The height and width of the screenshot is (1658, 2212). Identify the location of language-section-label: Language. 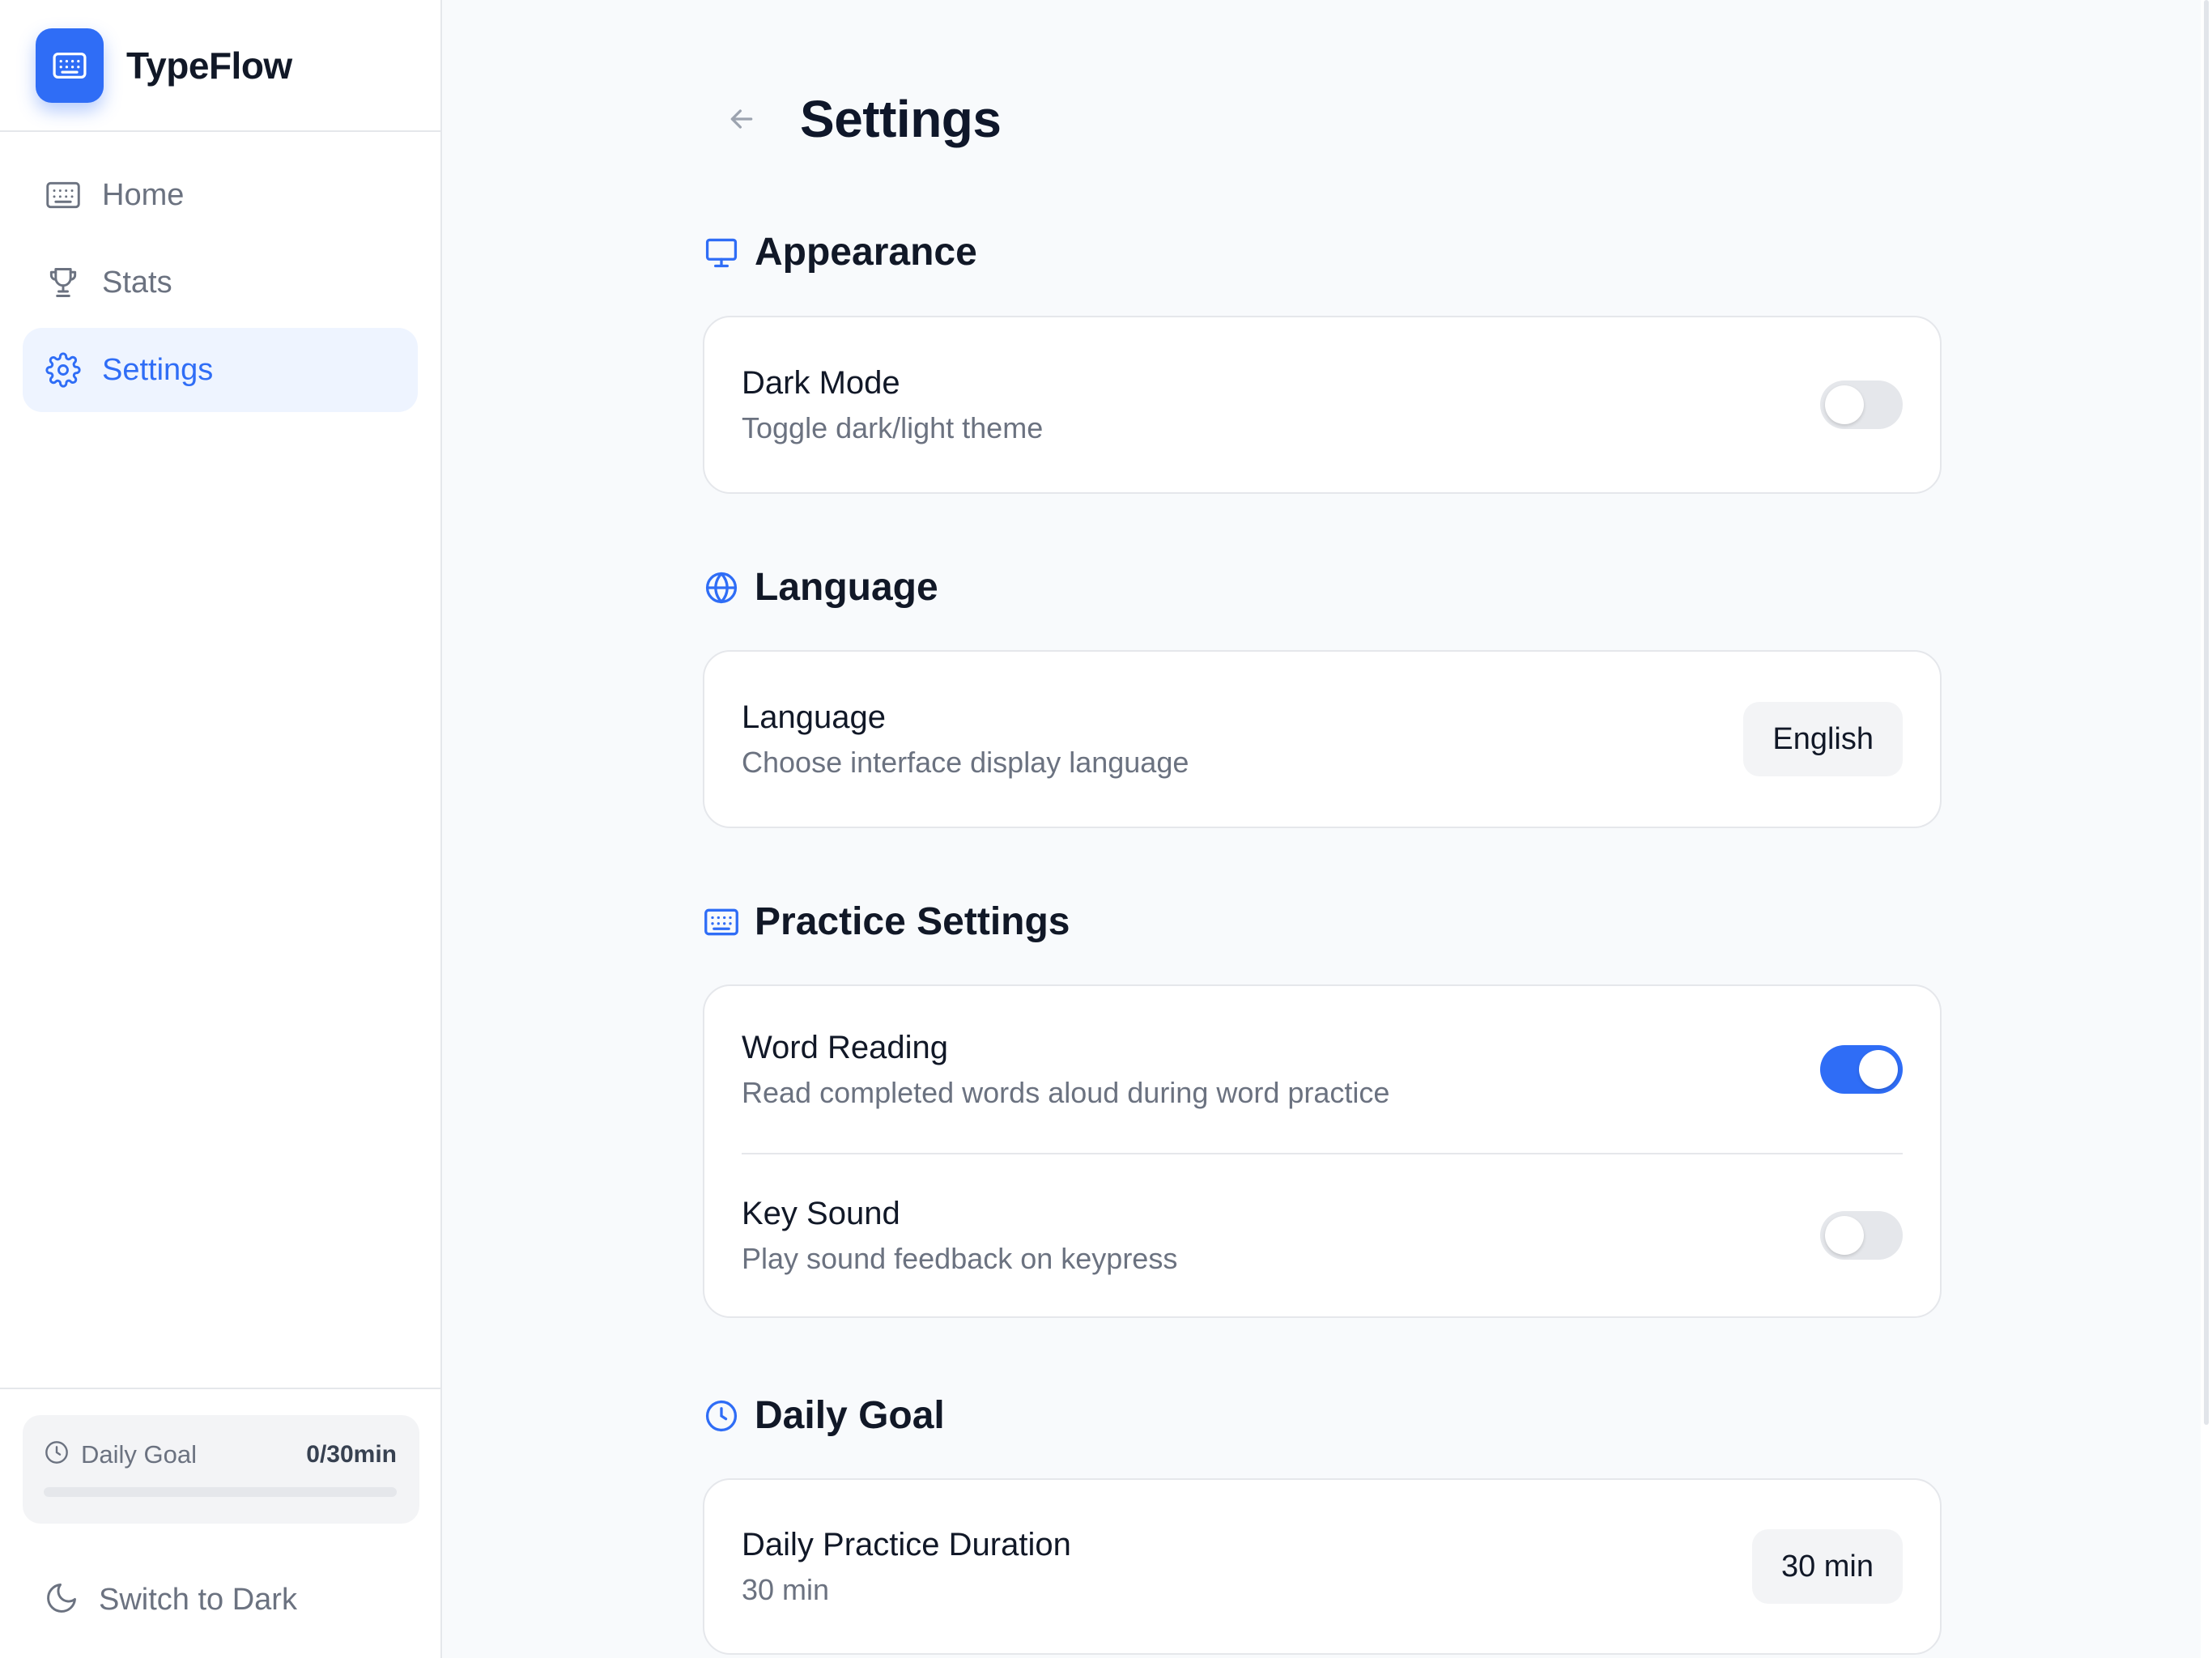
(847, 587).